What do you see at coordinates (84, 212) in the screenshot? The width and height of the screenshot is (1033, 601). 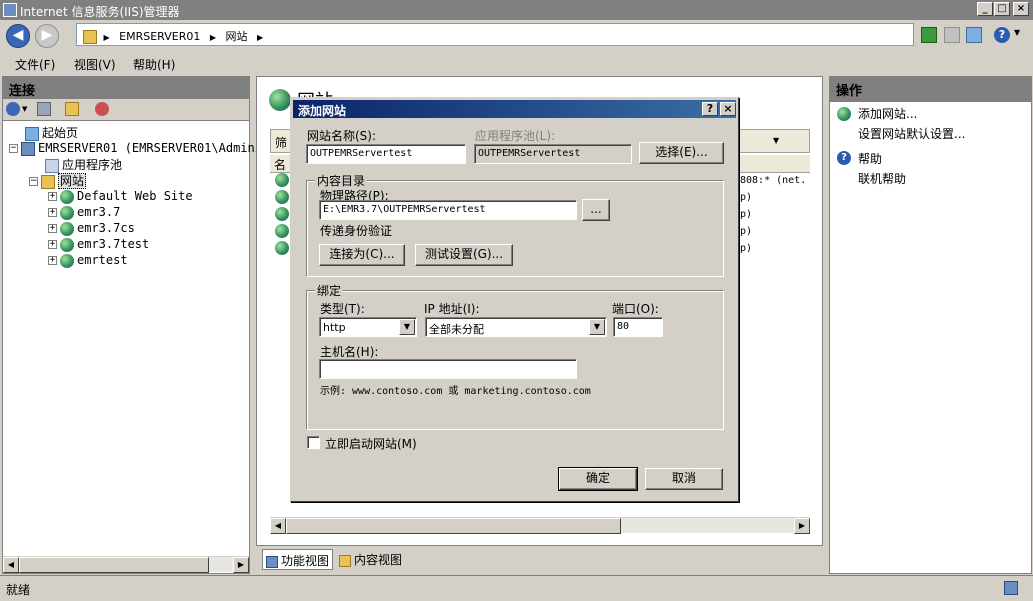 I see `tree-site-item: + emr3.7` at bounding box center [84, 212].